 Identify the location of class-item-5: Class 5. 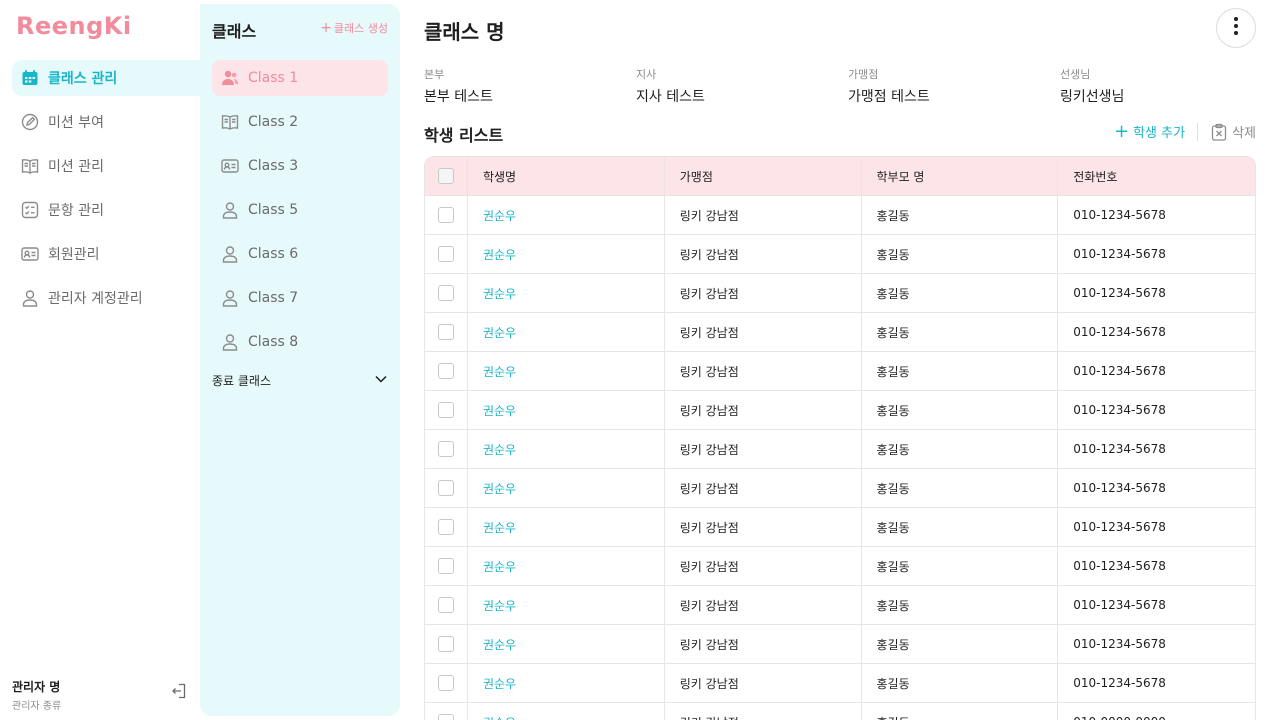
(300, 210).